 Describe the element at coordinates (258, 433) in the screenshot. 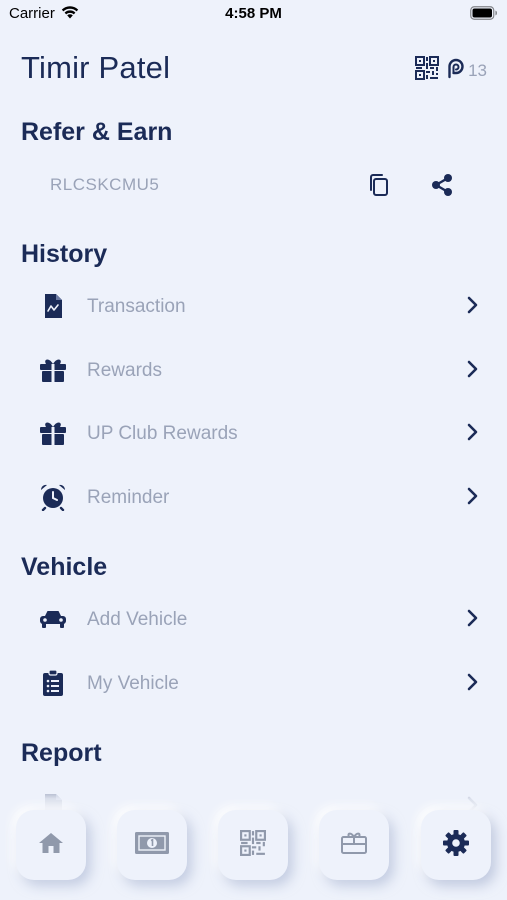

I see `menu-item-up-club-rewards: UP Club Rewards` at that location.